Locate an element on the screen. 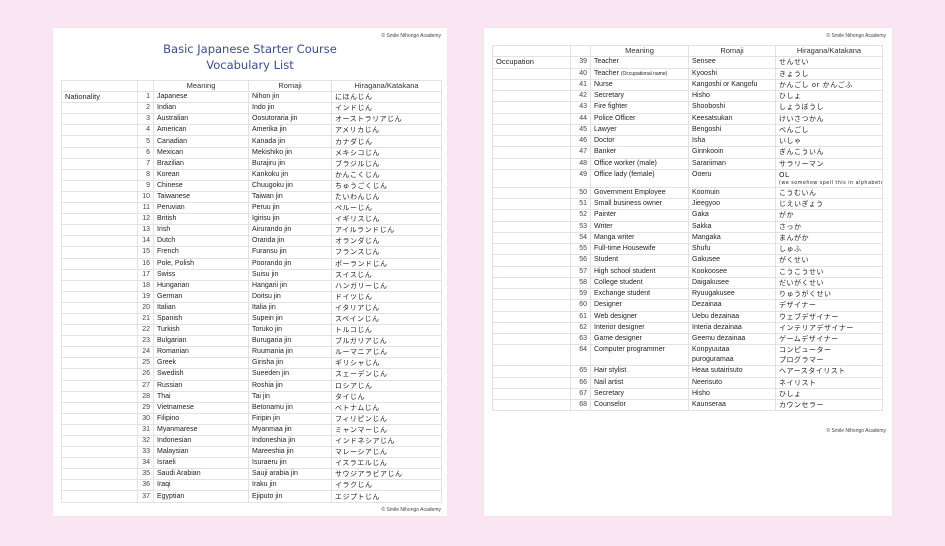 This screenshot has height=546, width=945. romaji-text: Kangoshi or Kangofu is located at coordinates (725, 84).